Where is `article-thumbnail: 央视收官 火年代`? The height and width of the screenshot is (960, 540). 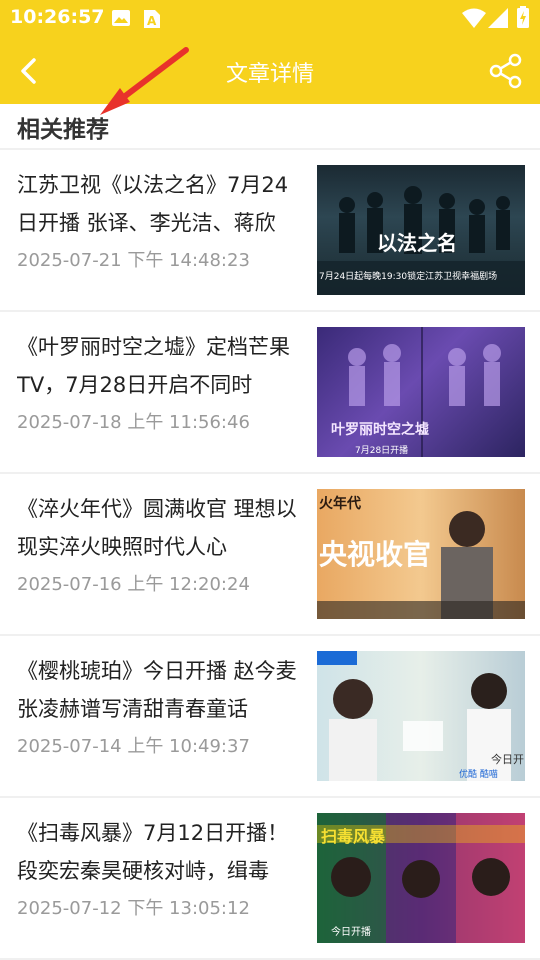
article-thumbnail: 央视收官 火年代 is located at coordinates (421, 554).